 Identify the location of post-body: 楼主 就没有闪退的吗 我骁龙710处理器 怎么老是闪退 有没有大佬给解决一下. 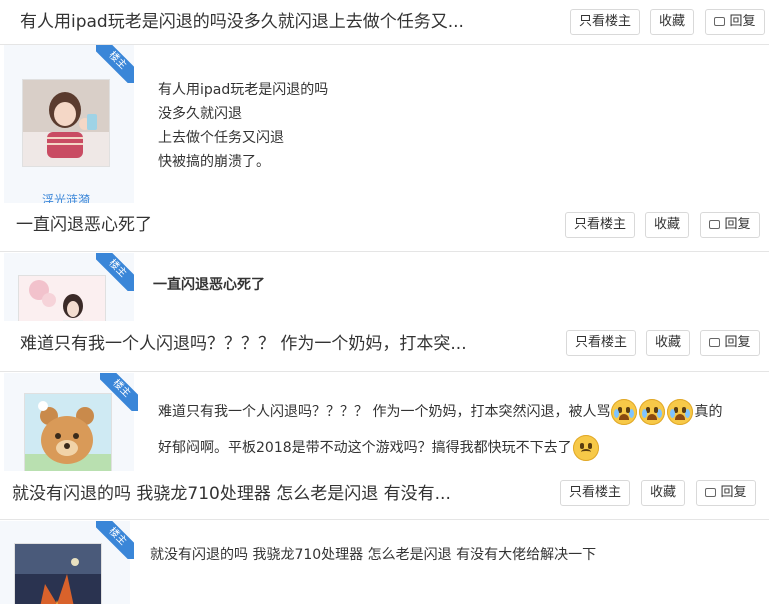
(384, 562).